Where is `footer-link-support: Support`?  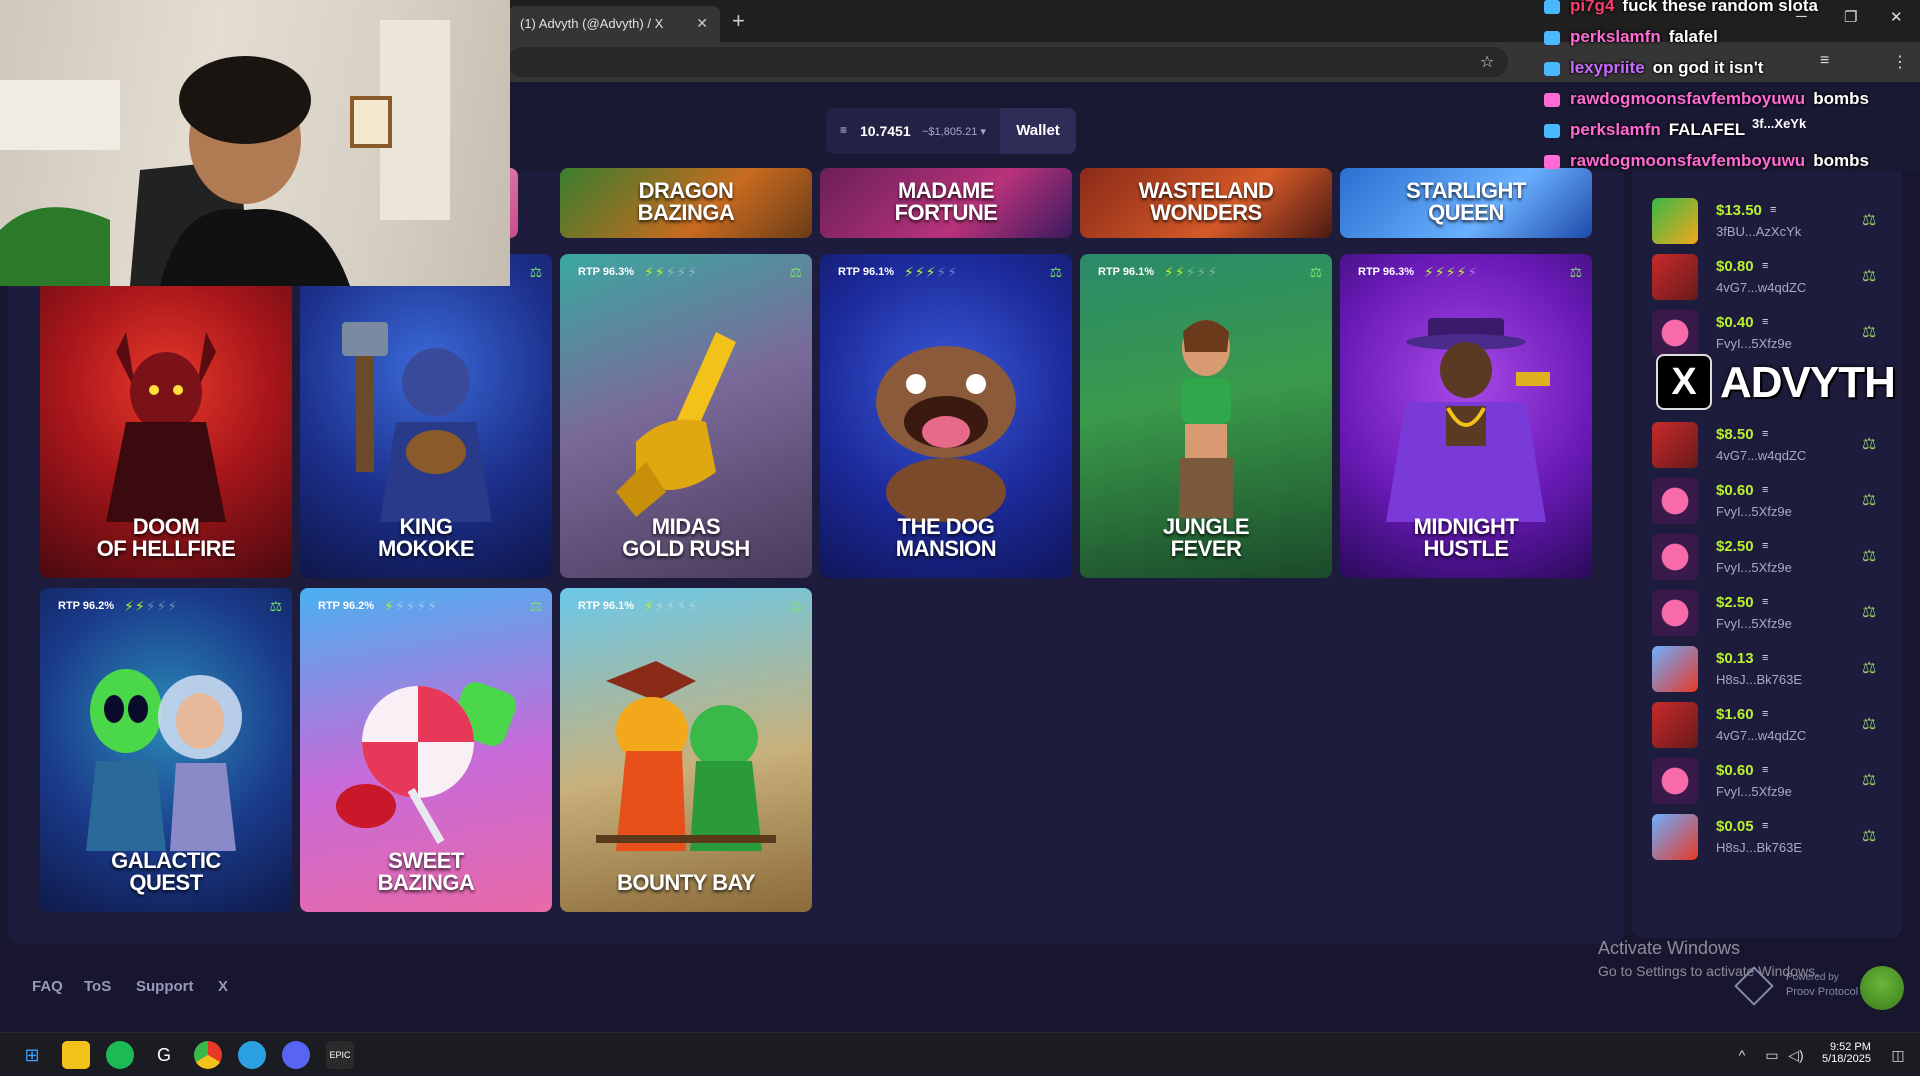 footer-link-support: Support is located at coordinates (165, 986).